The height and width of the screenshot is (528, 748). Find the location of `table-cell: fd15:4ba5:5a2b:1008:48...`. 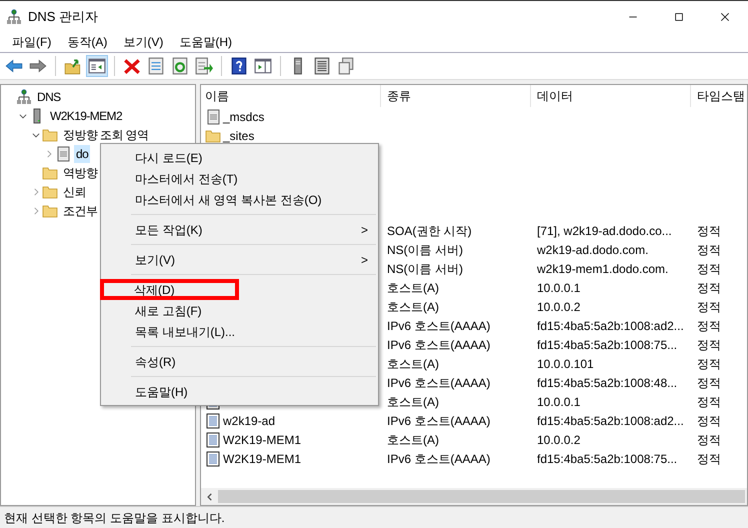

table-cell: fd15:4ba5:5a2b:1008:48... is located at coordinates (607, 383).